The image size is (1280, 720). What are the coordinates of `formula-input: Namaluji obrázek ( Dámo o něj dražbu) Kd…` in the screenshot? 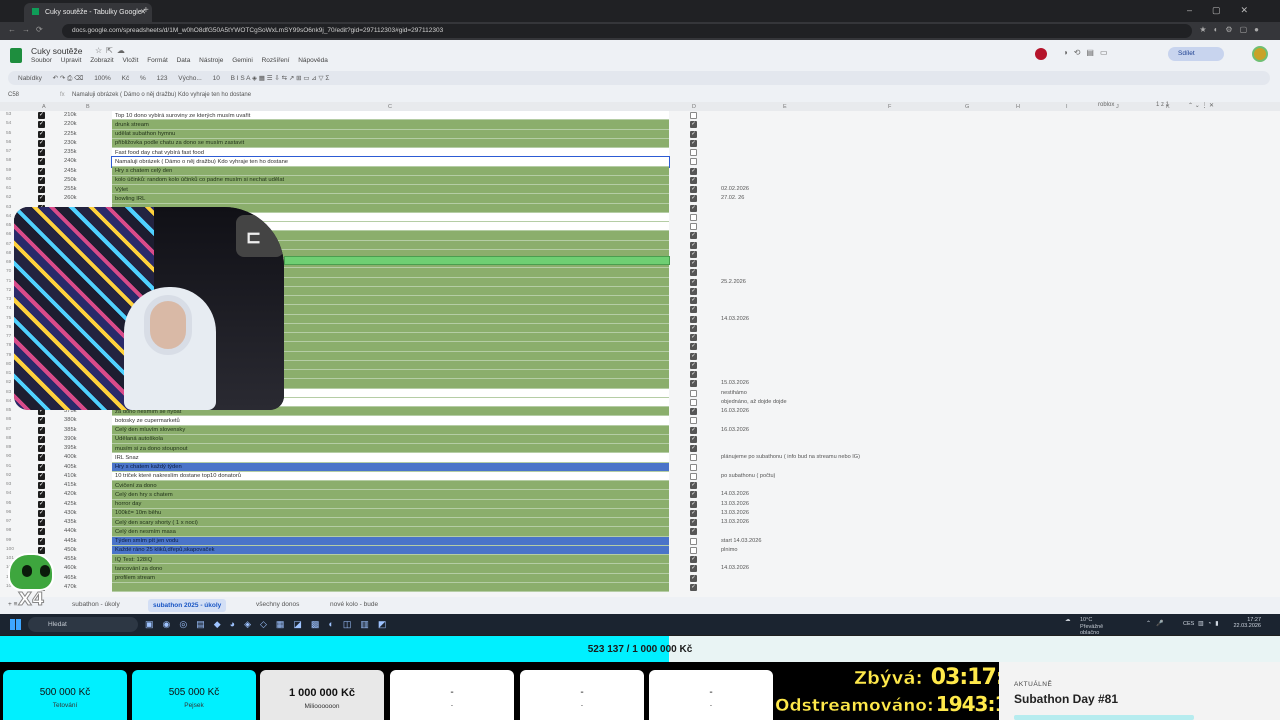 It's located at (161, 95).